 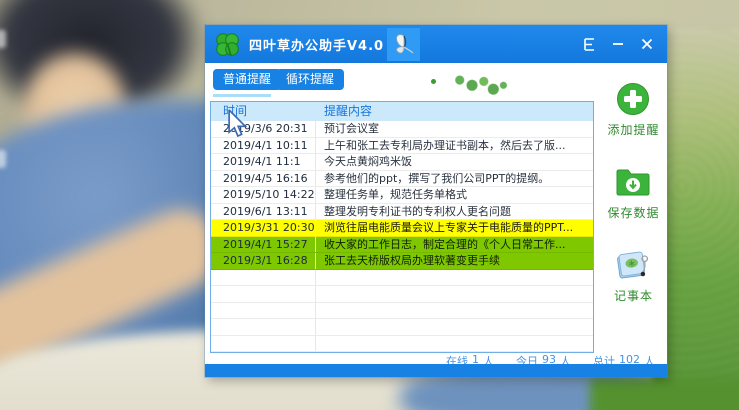 What do you see at coordinates (633, 130) in the screenshot?
I see `add-reminder-label: 添加提醒` at bounding box center [633, 130].